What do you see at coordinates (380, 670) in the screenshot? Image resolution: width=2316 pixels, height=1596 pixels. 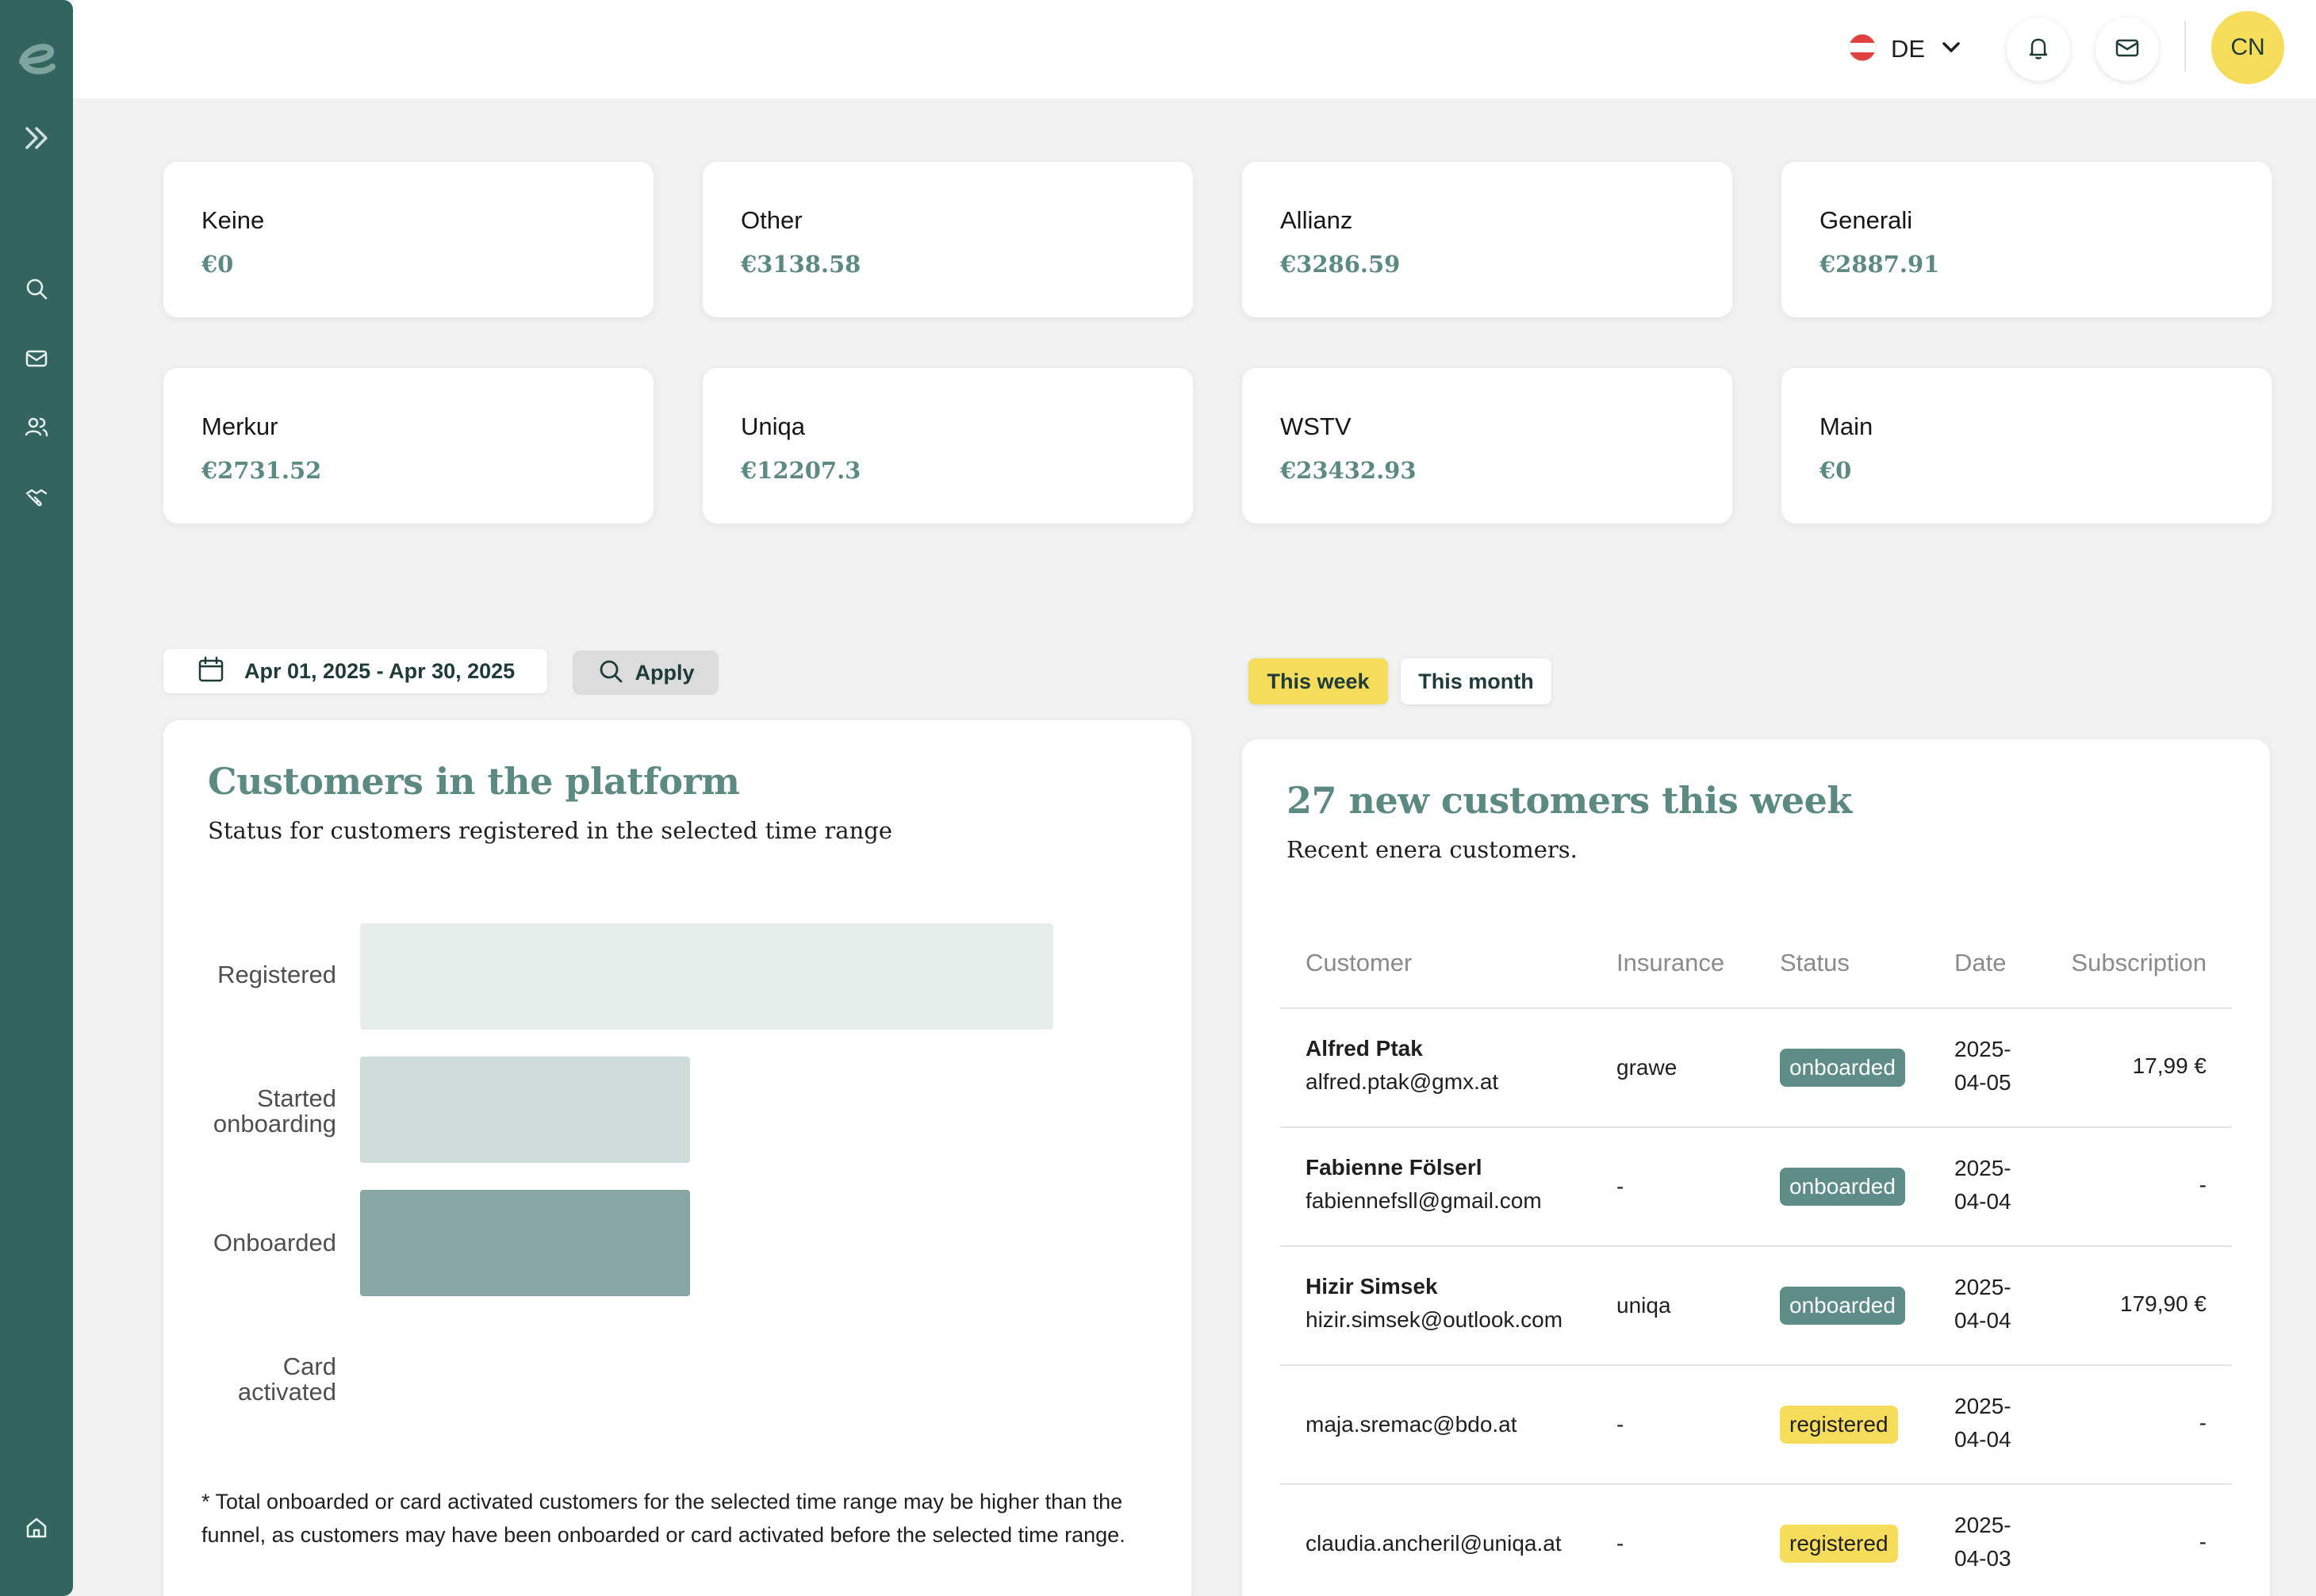 I see `date-range-text: Apr 01, 2025 - Apr 30, 2025` at bounding box center [380, 670].